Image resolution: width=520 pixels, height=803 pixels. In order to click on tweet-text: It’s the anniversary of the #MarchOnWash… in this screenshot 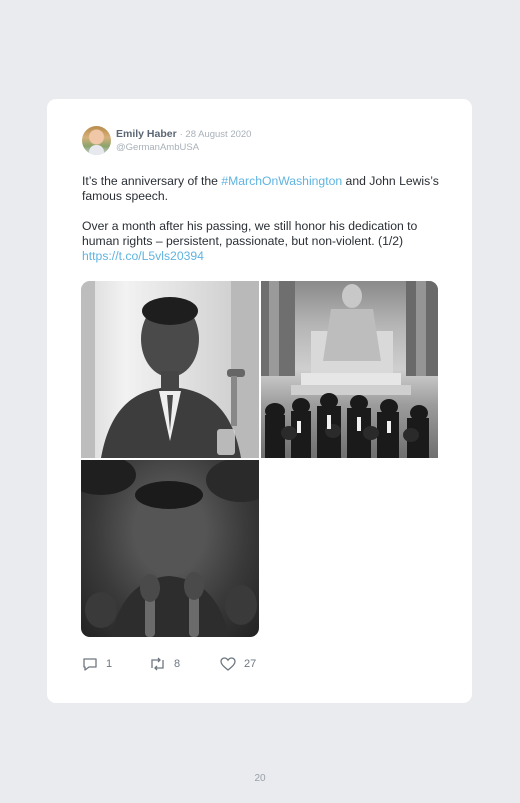, I will do `click(262, 226)`.